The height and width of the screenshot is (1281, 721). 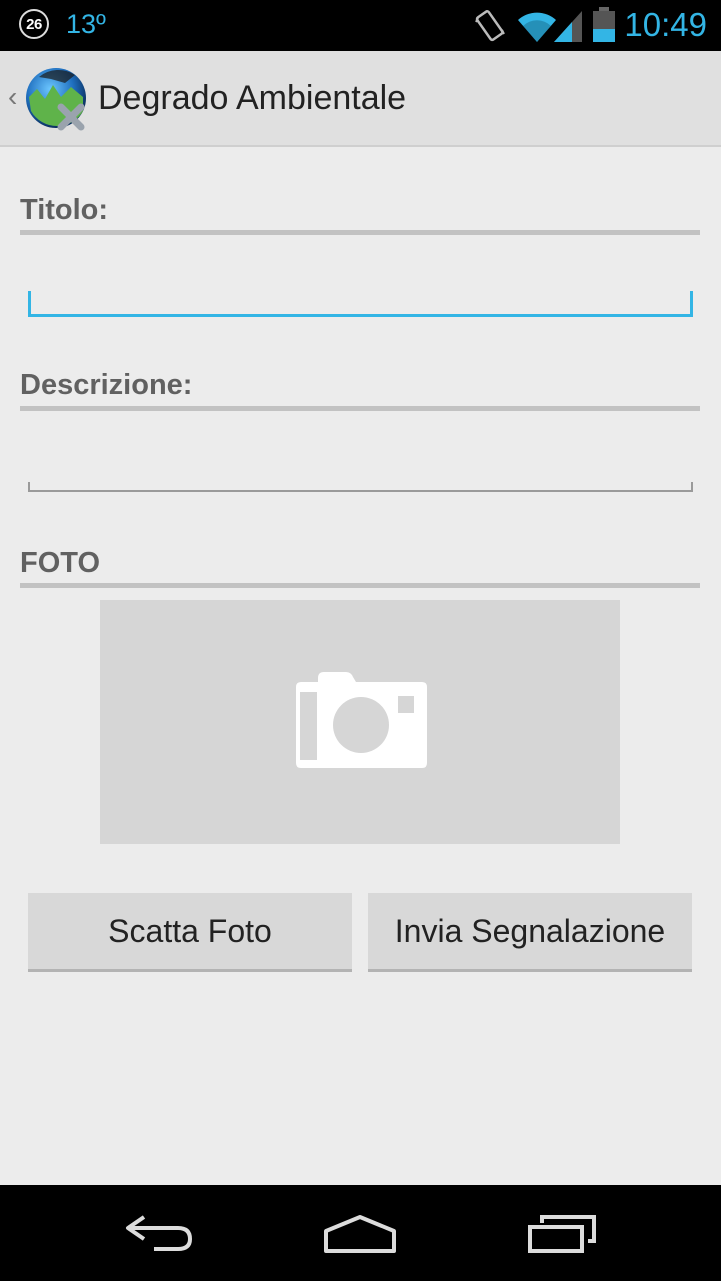 I want to click on description-label: Descrizione:, so click(x=106, y=385).